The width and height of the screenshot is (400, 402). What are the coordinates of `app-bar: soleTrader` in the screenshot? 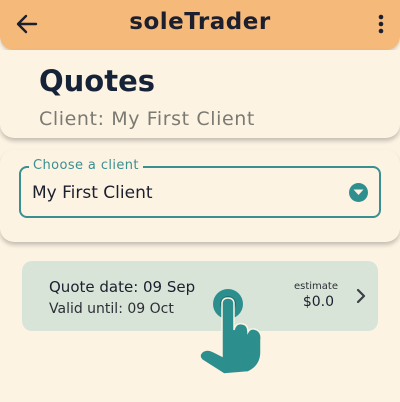 It's located at (200, 25).